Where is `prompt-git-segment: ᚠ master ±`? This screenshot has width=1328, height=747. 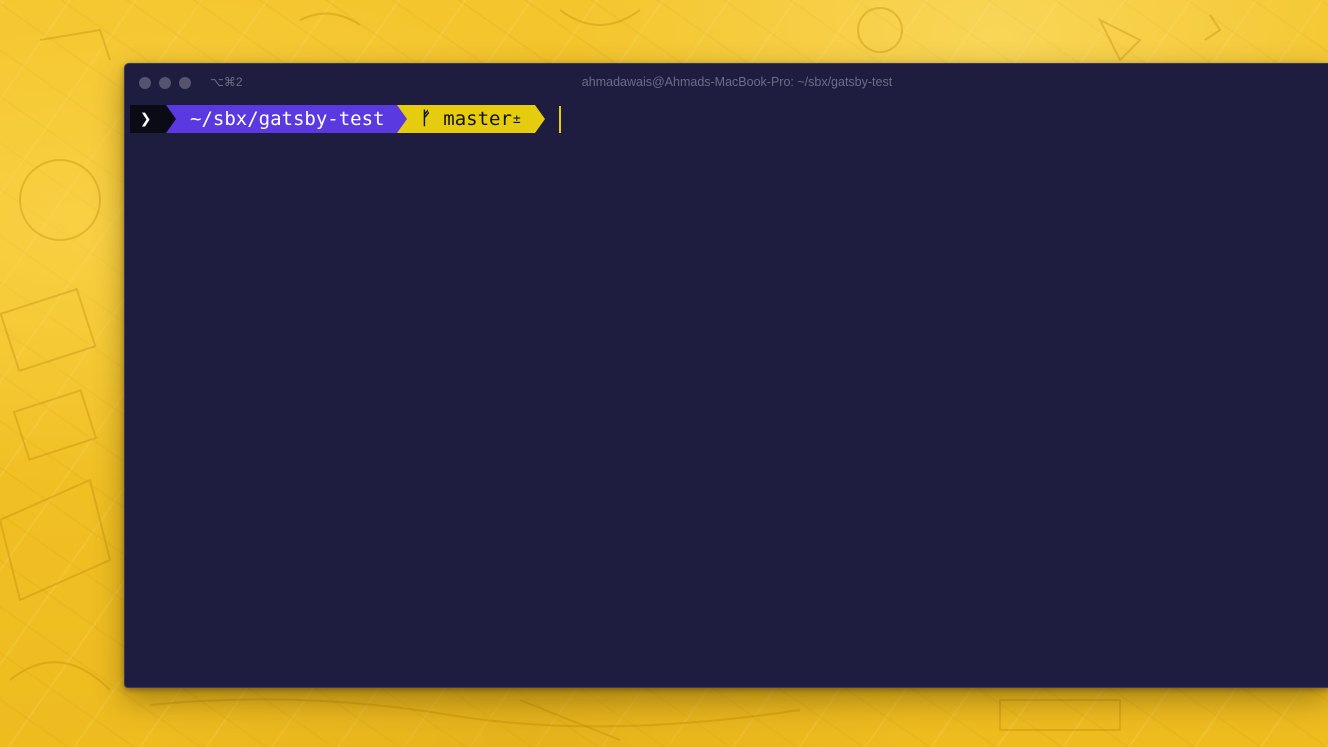
prompt-git-segment: ᚠ master ± is located at coordinates (471, 119).